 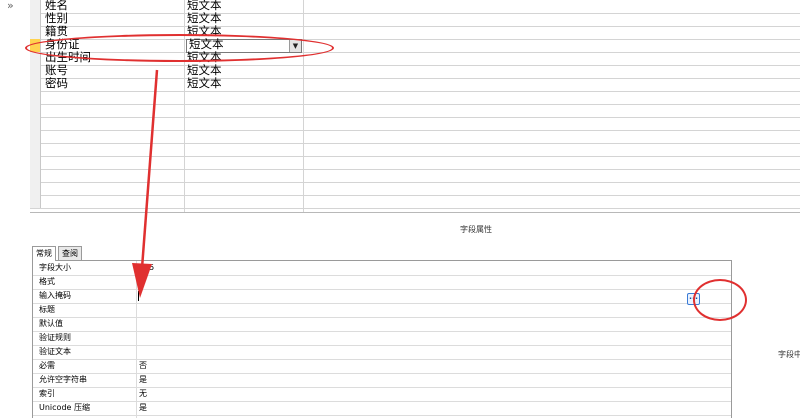 I want to click on grid-bottom-border, so click(x=415, y=212).